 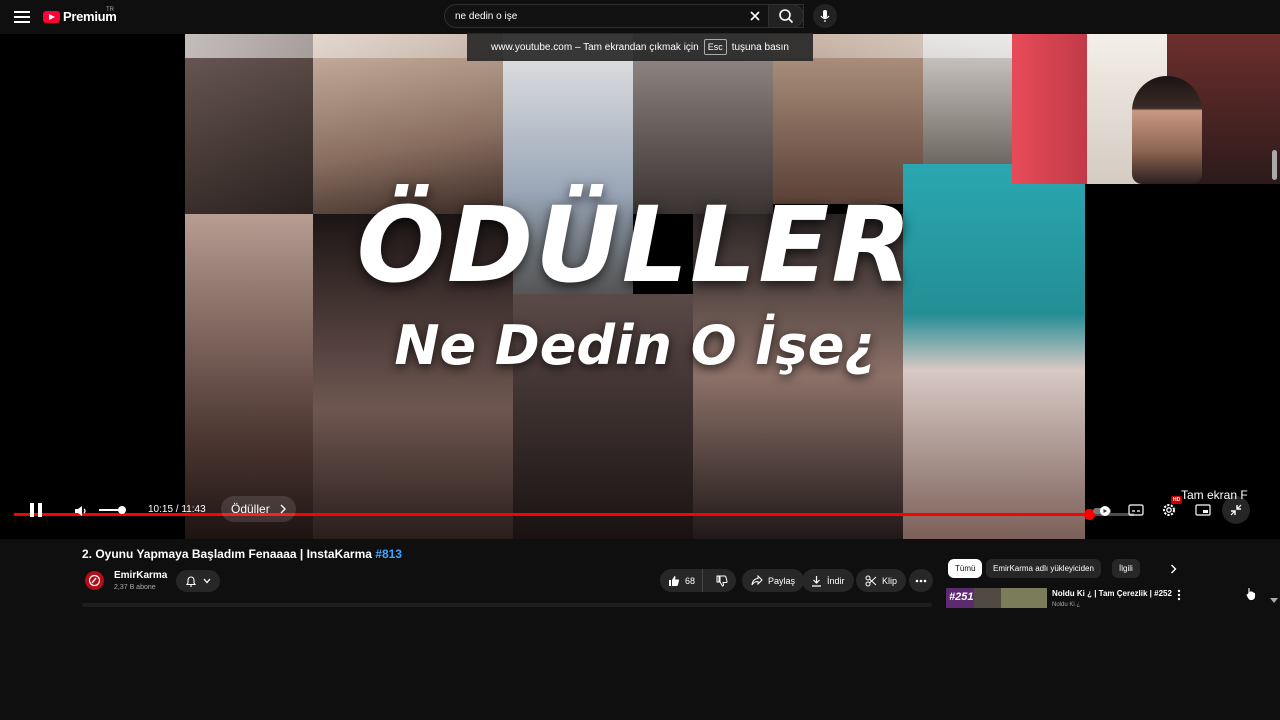 What do you see at coordinates (507, 605) in the screenshot?
I see `description-box-edge` at bounding box center [507, 605].